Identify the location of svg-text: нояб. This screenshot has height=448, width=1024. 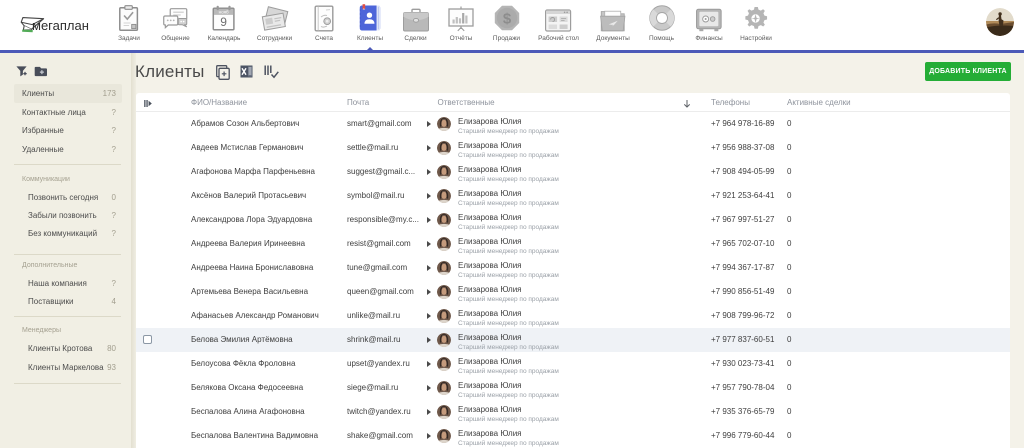
(224, 12).